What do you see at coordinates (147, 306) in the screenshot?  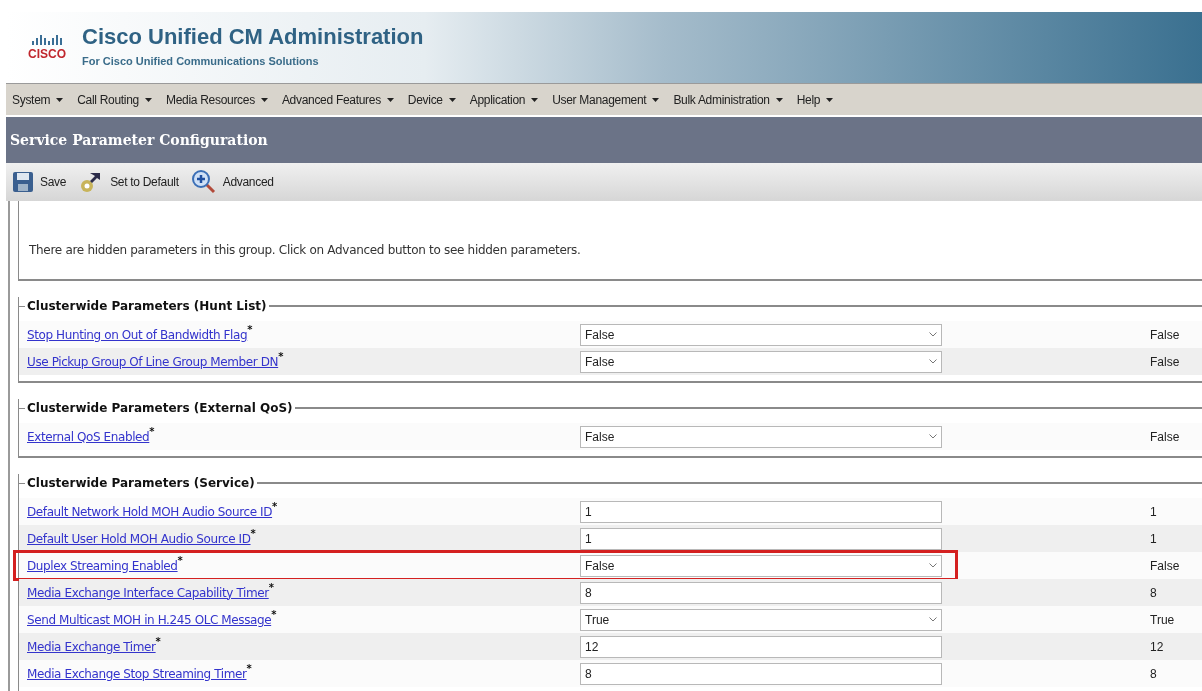 I see `group-title: Clusterwide Parameters (Hunt List)` at bounding box center [147, 306].